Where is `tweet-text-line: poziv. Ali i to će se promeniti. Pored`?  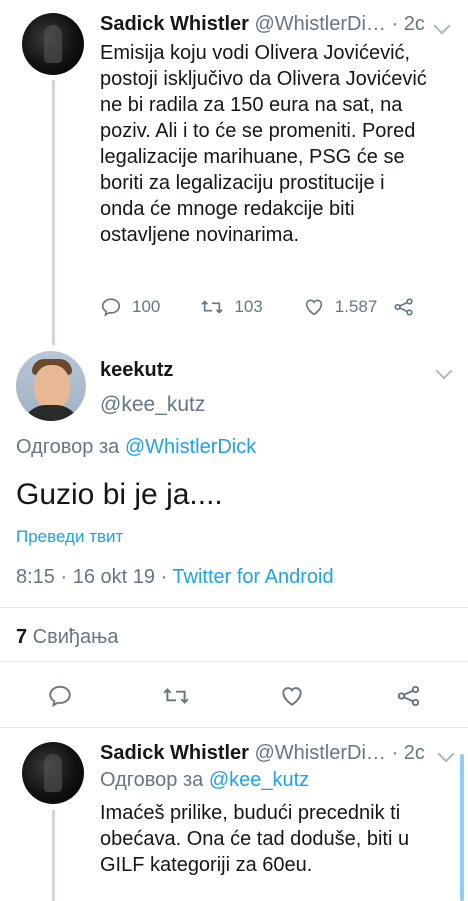 tweet-text-line: poziv. Ali i to će se promeniti. Pored is located at coordinates (258, 131).